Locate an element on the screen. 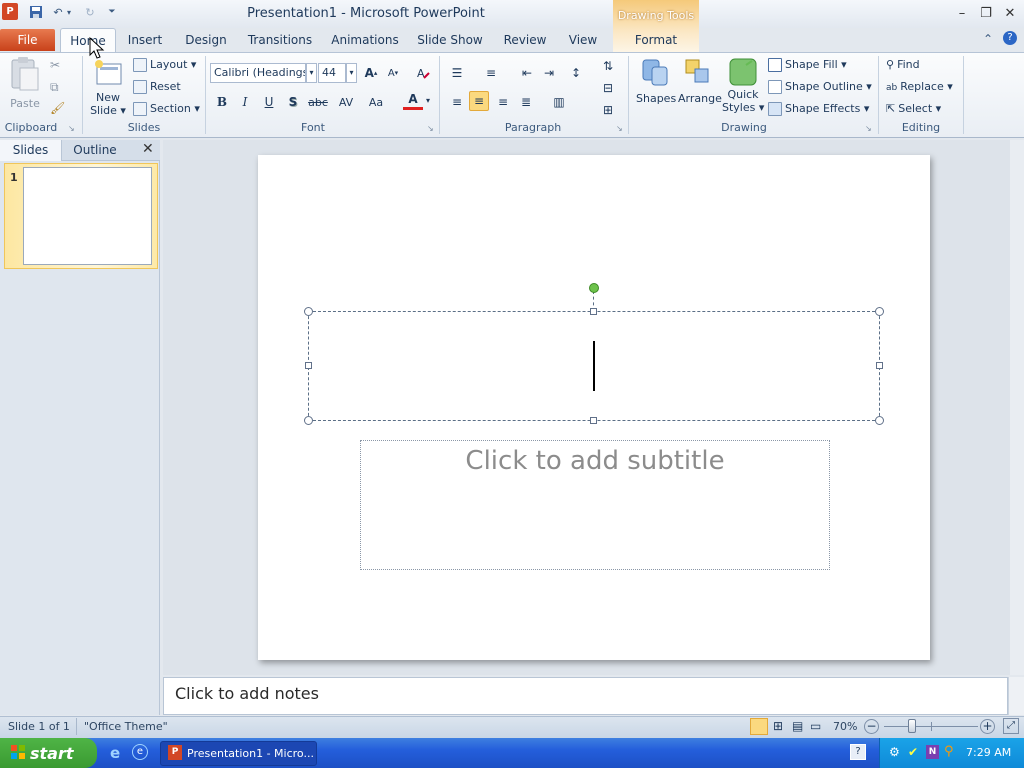 This screenshot has height=768, width=1024. svg-text: A is located at coordinates (421, 73).